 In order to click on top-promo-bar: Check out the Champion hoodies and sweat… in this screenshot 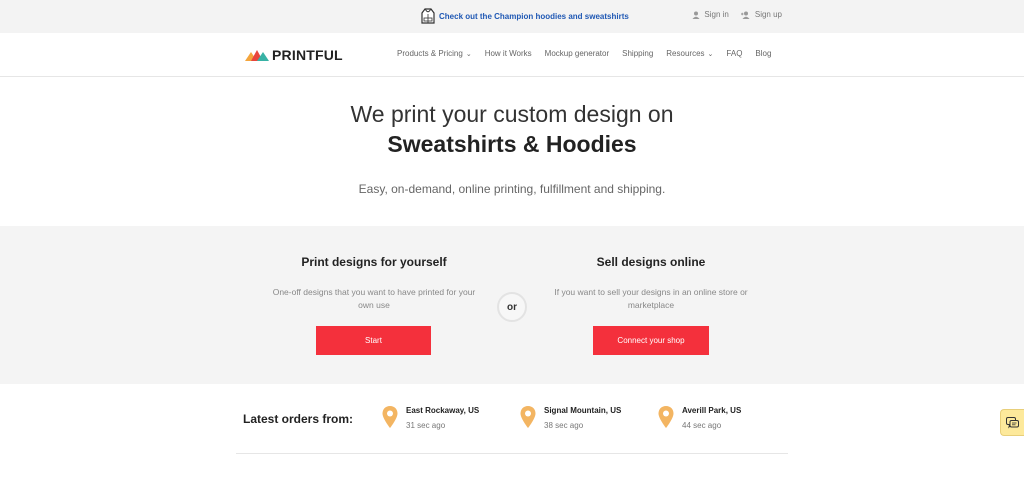, I will do `click(512, 16)`.